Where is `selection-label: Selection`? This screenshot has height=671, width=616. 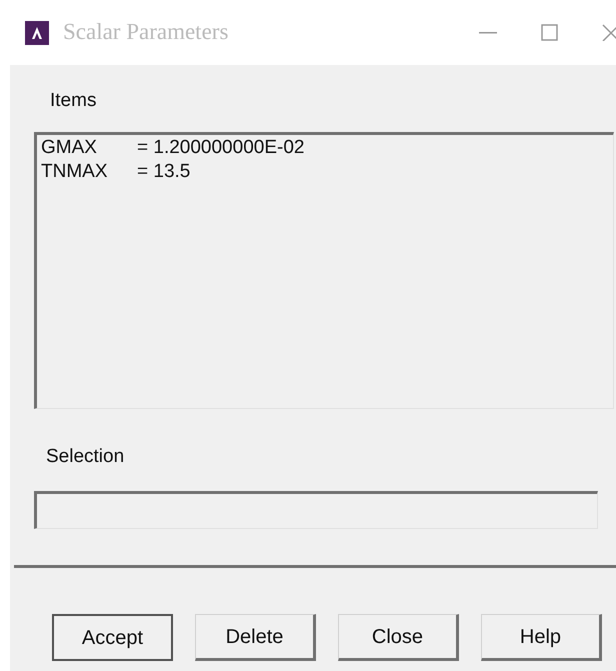 selection-label: Selection is located at coordinates (86, 456).